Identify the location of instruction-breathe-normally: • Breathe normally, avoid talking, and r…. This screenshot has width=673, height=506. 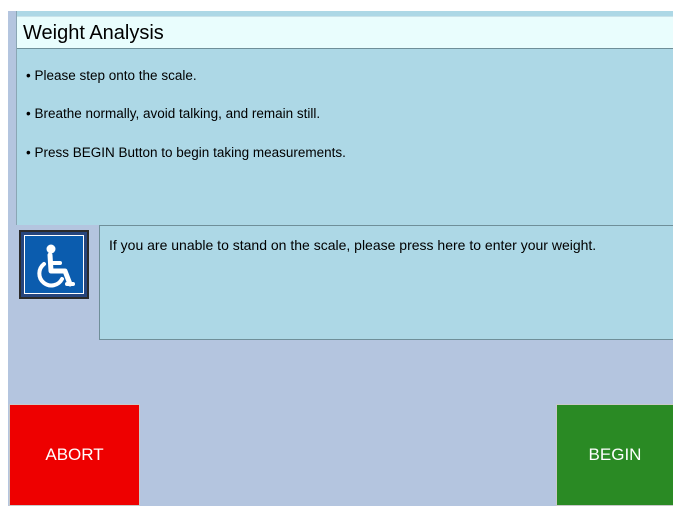
(173, 113).